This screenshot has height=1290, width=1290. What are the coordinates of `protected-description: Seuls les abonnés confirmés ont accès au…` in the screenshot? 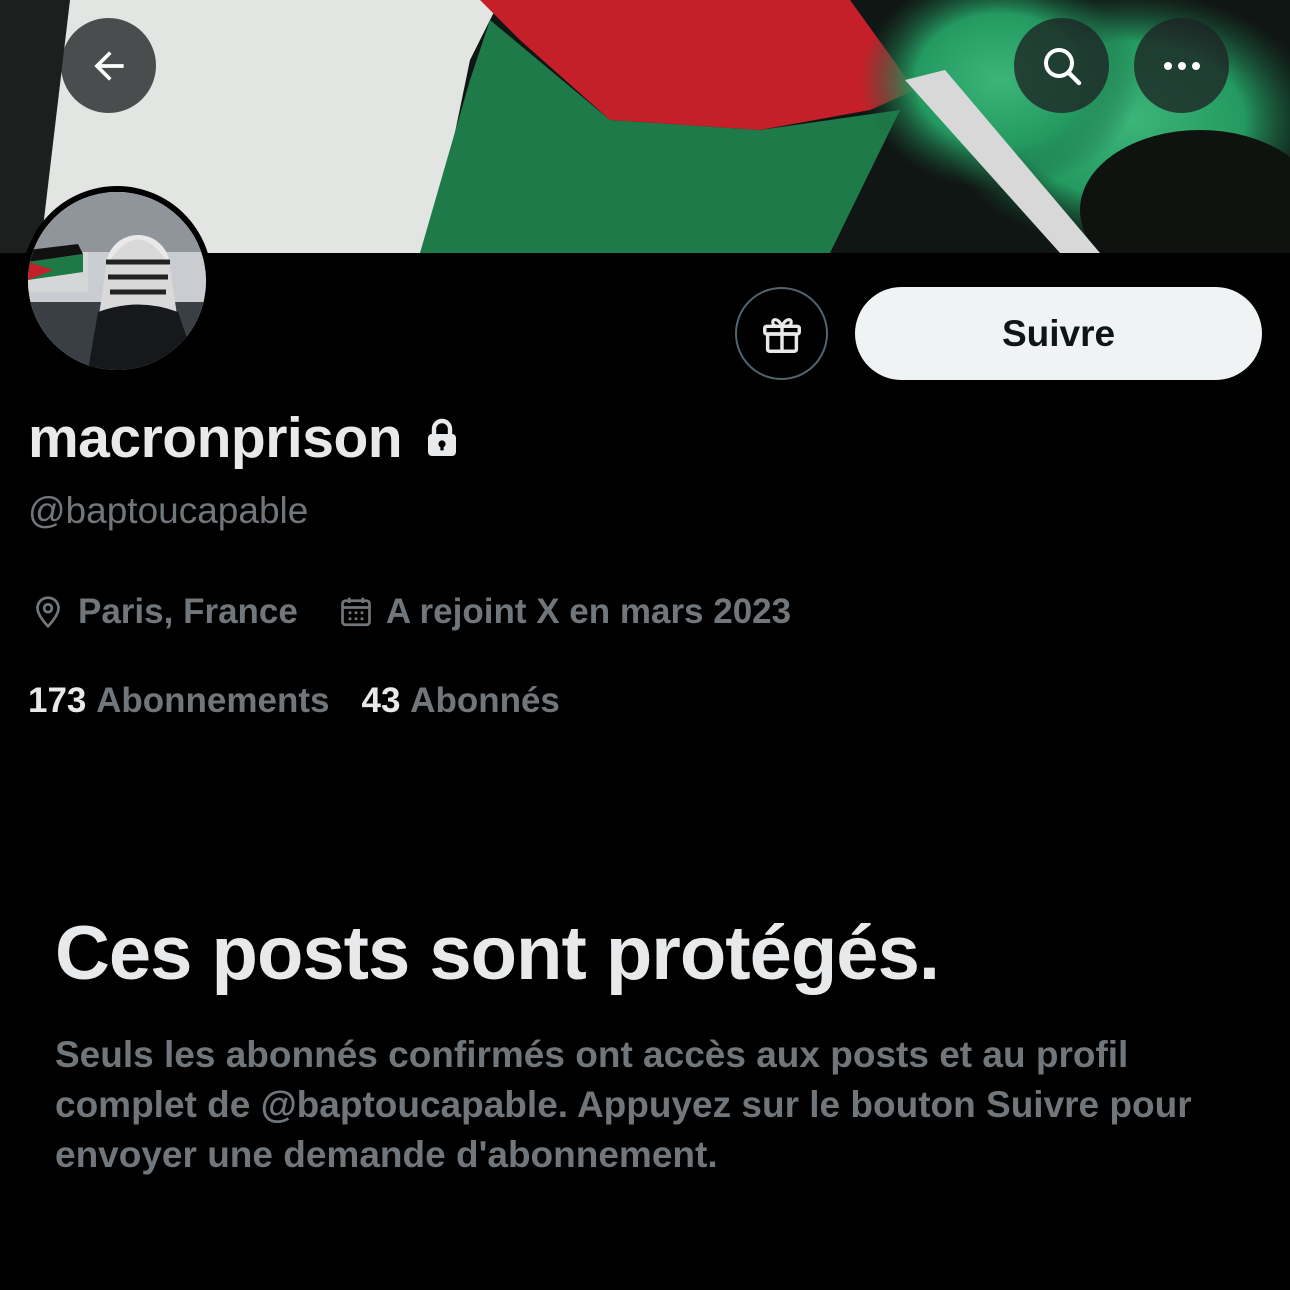 It's located at (623, 1104).